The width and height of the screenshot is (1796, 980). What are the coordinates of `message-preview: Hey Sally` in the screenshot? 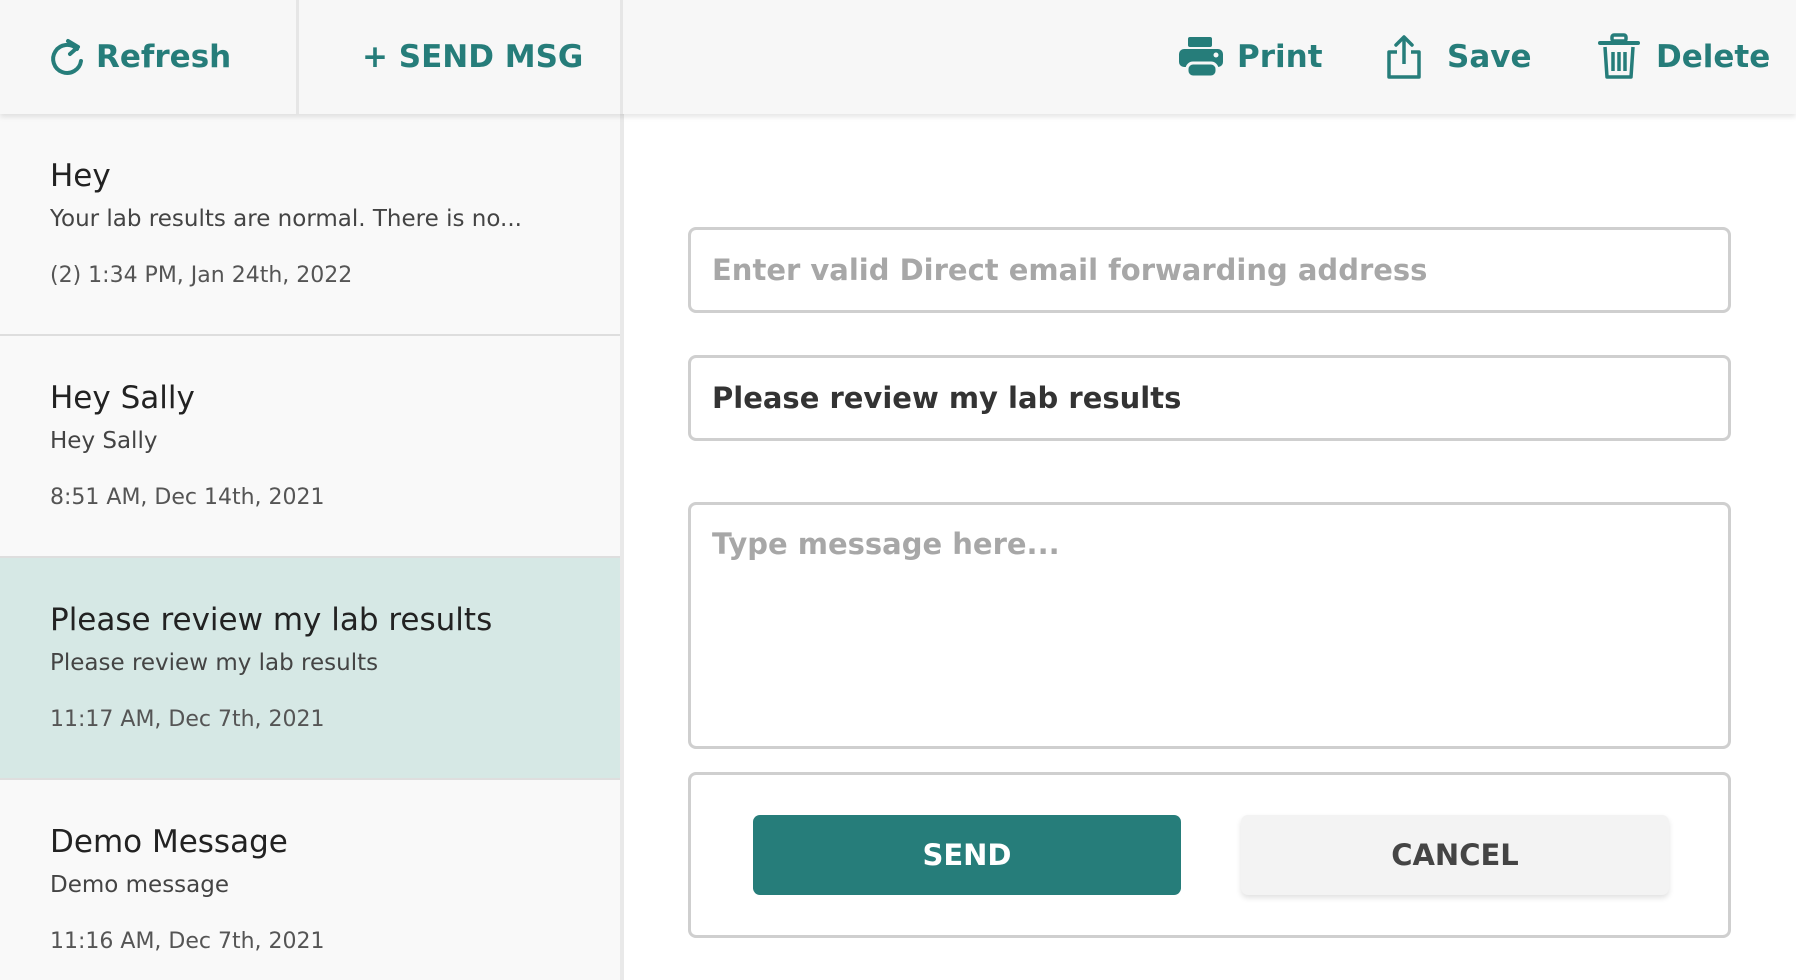 It's located at (104, 441).